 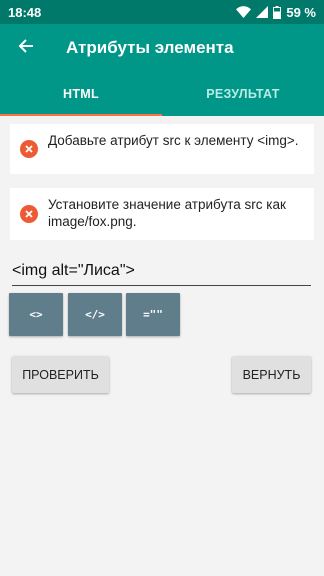 What do you see at coordinates (36, 314) in the screenshot?
I see `insert-tag-button: <>` at bounding box center [36, 314].